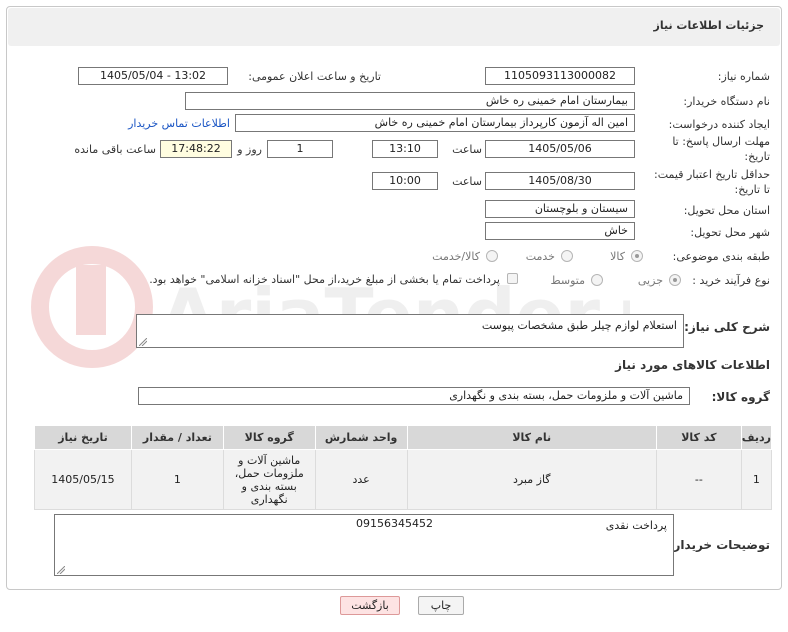  Describe the element at coordinates (721, 141) in the screenshot. I see `reply-deadline-label: مهلت ارسال پاسخ: تا` at that location.